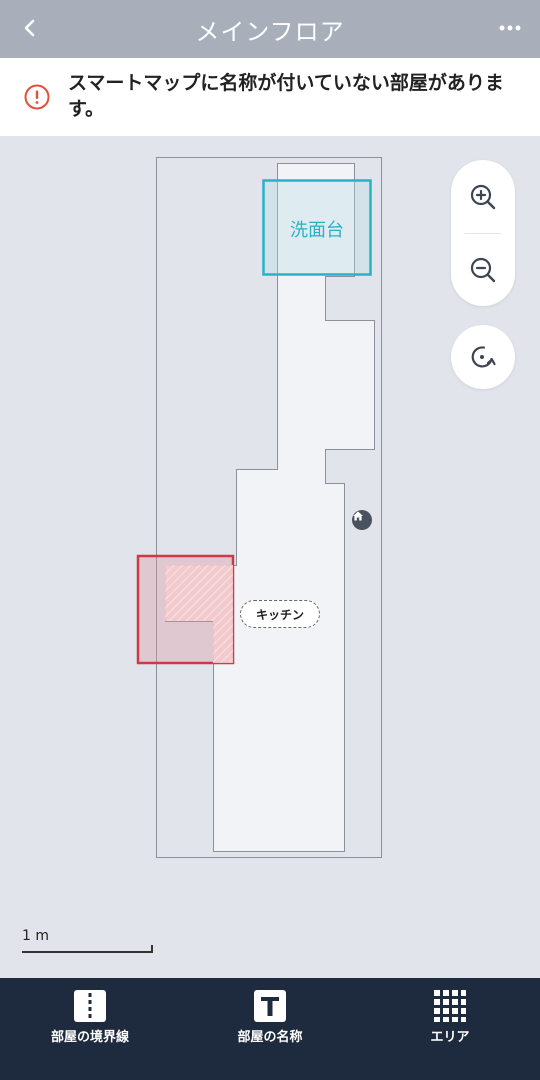 This screenshot has height=1080, width=540. I want to click on top-header: メインフロア, so click(270, 29).